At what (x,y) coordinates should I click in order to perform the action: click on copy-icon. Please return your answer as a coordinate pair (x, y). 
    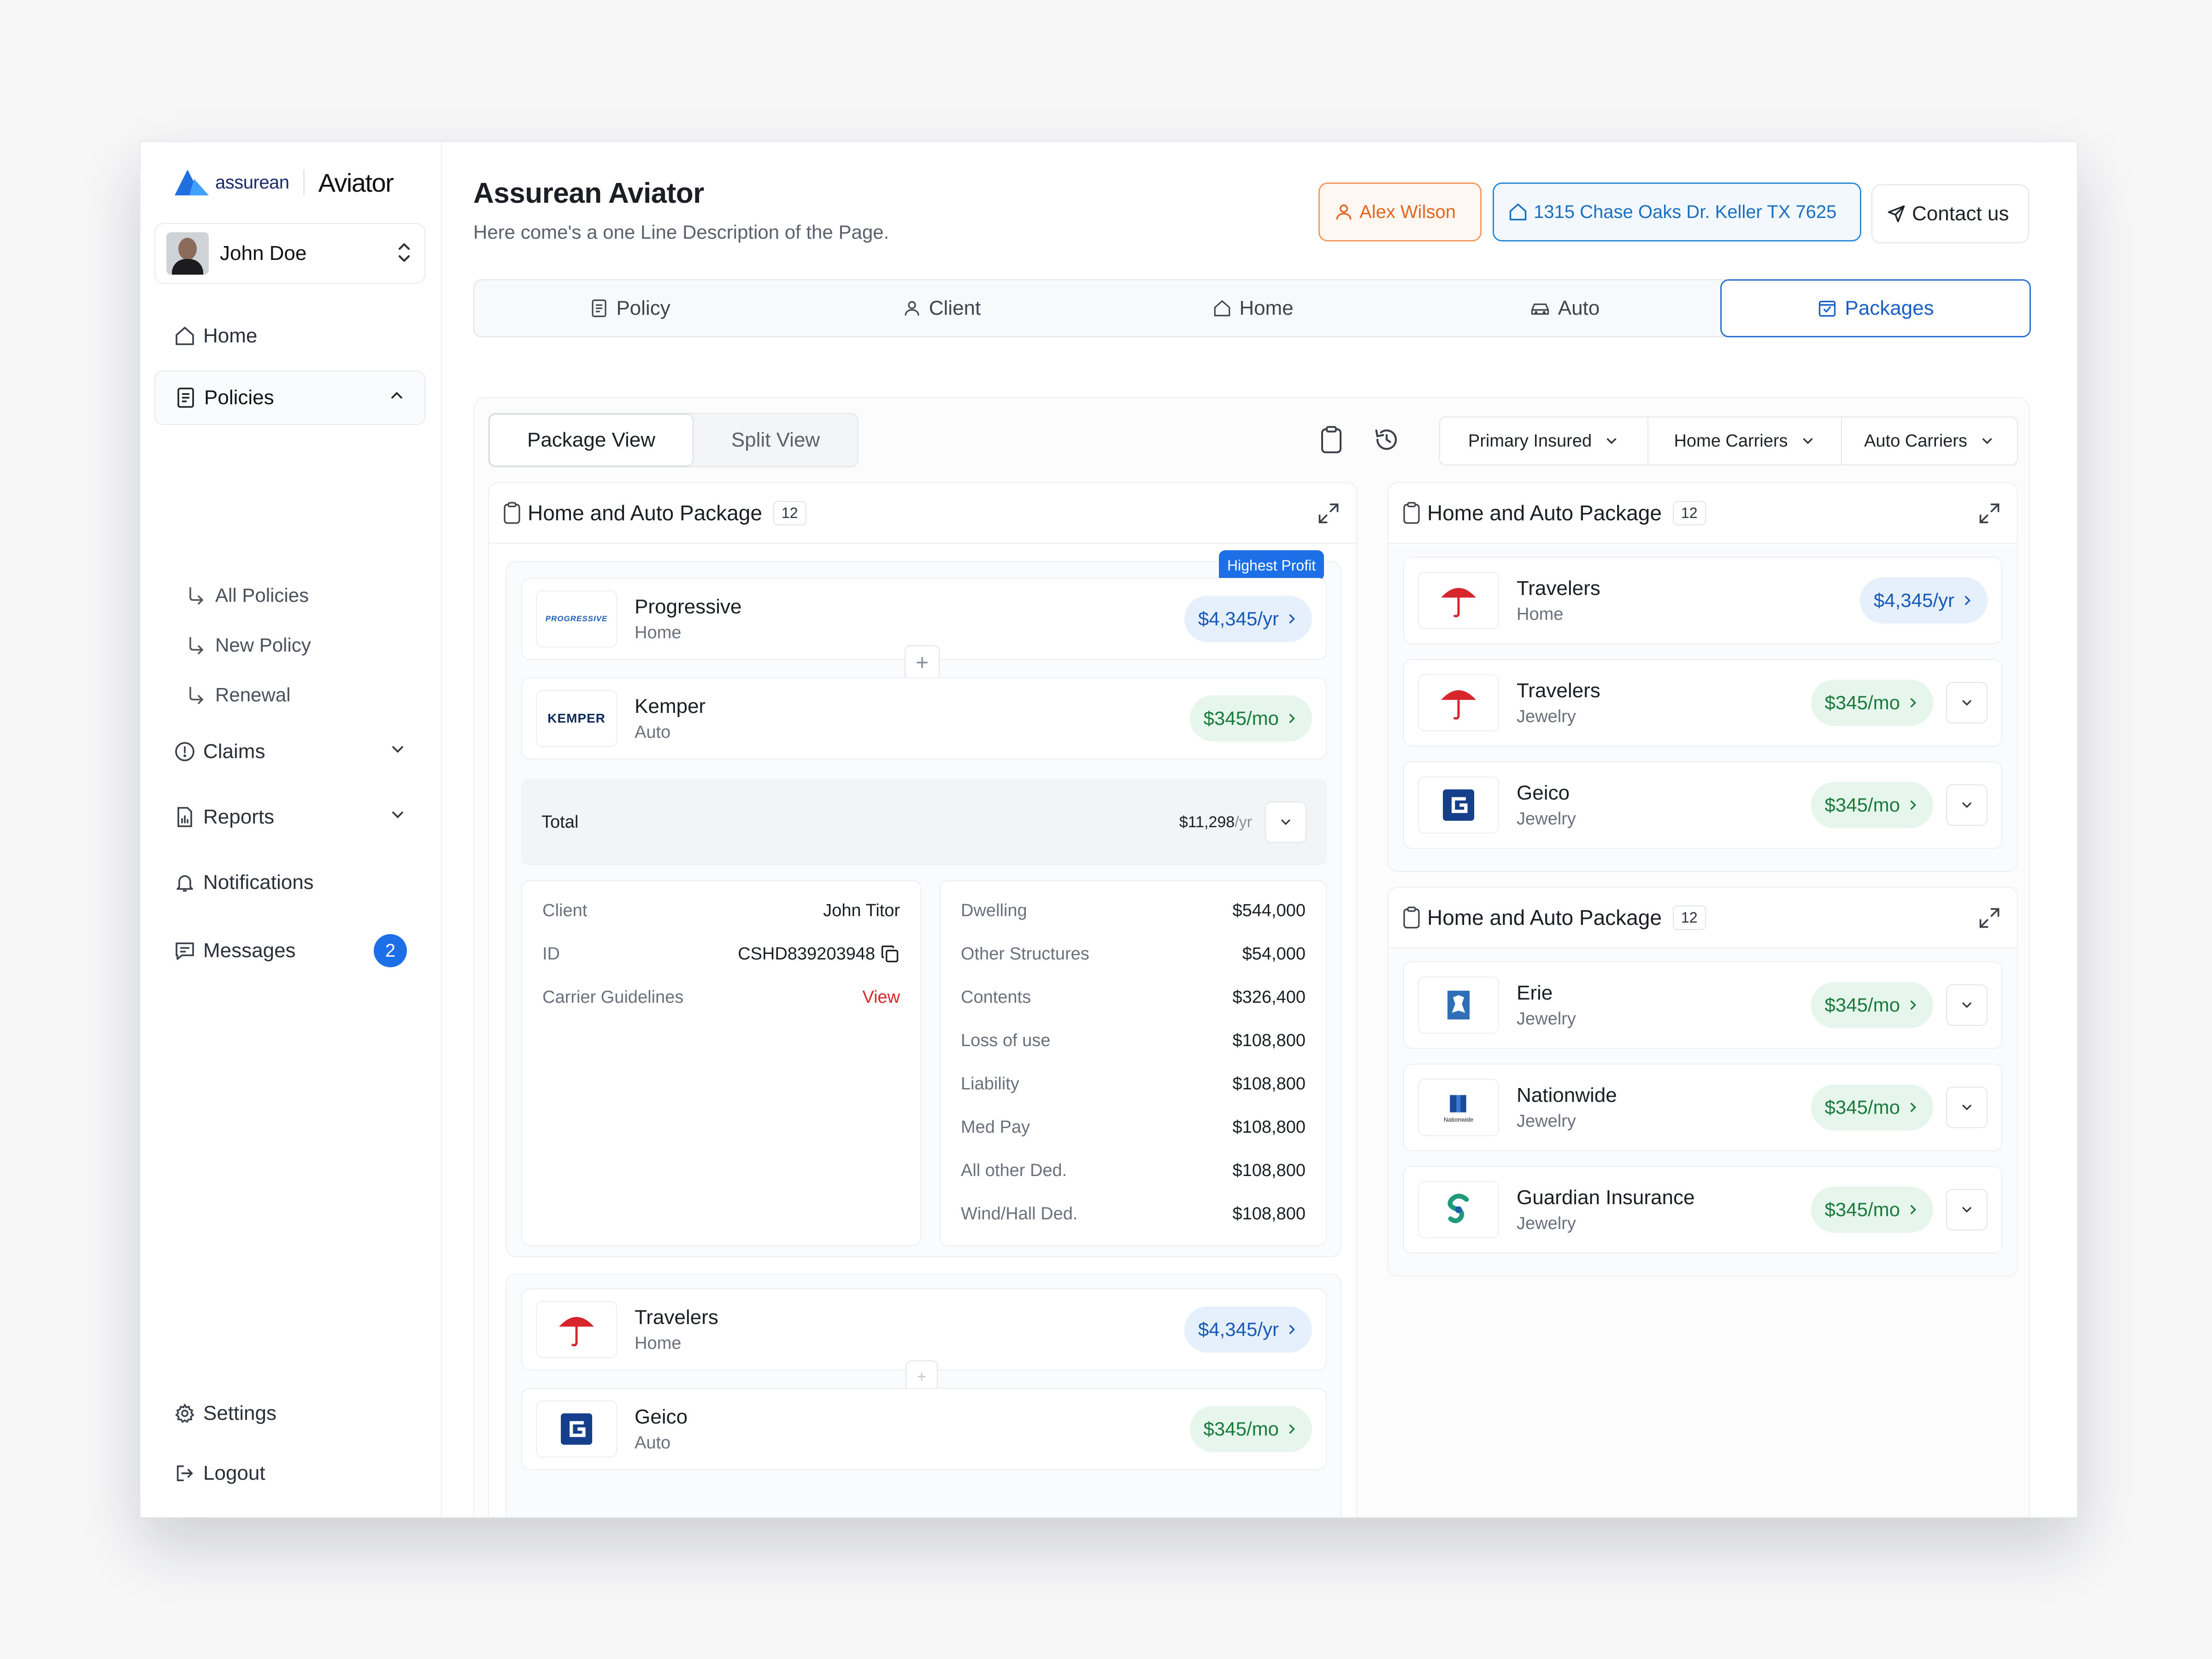
    Looking at the image, I should click on (890, 954).